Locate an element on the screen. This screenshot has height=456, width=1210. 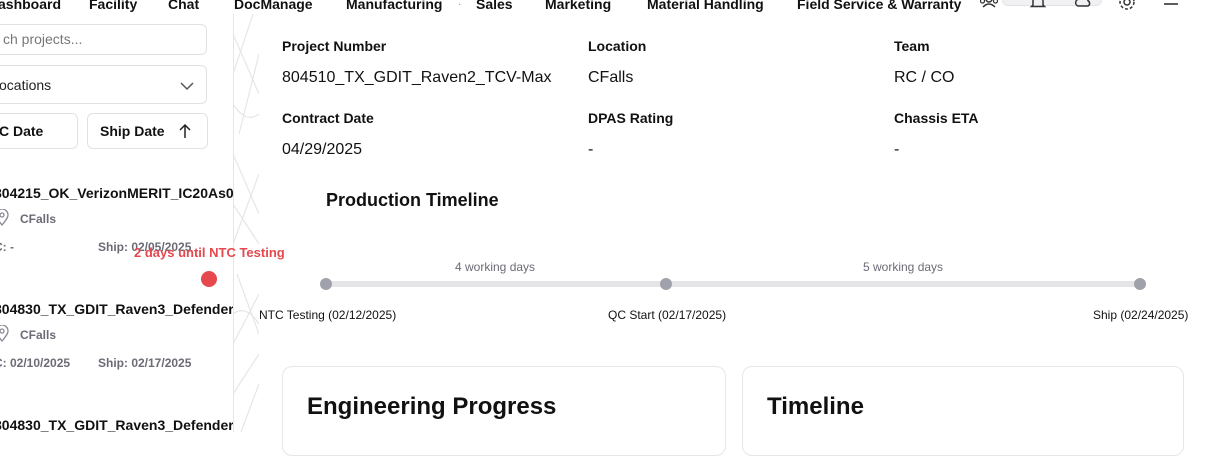
arrow-up-icon is located at coordinates (185, 132).